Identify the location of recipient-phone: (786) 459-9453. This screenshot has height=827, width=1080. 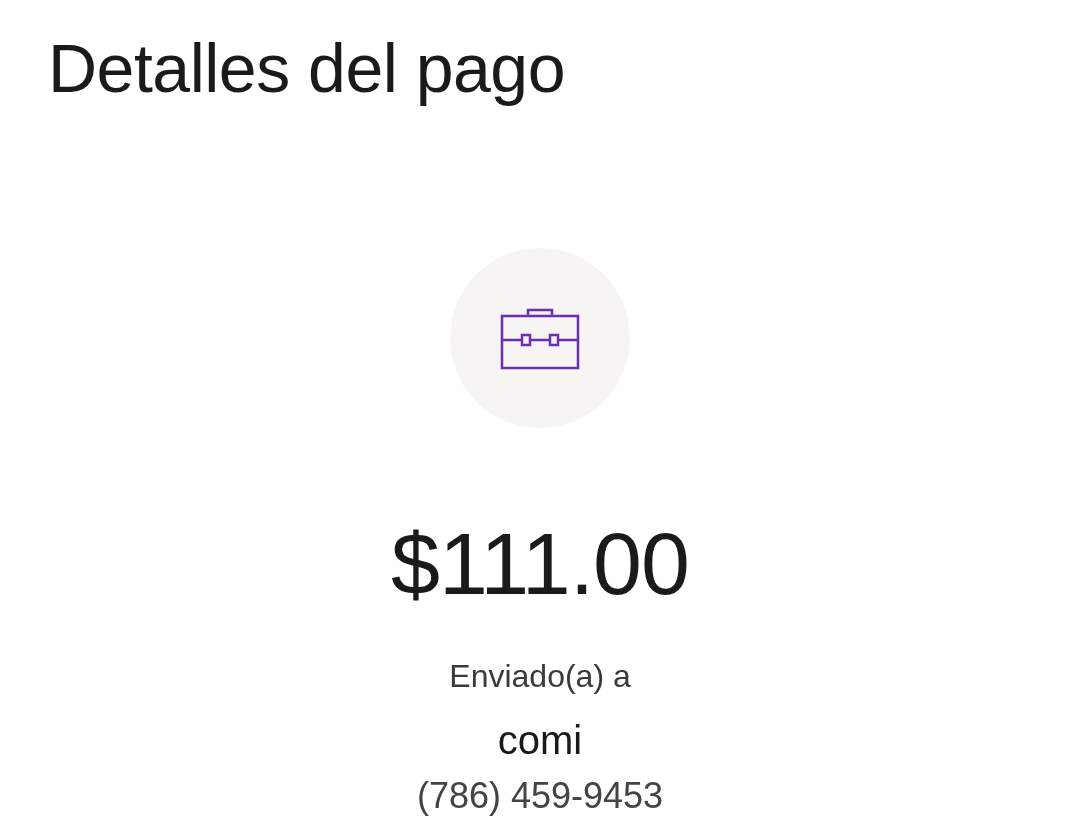
(540, 796).